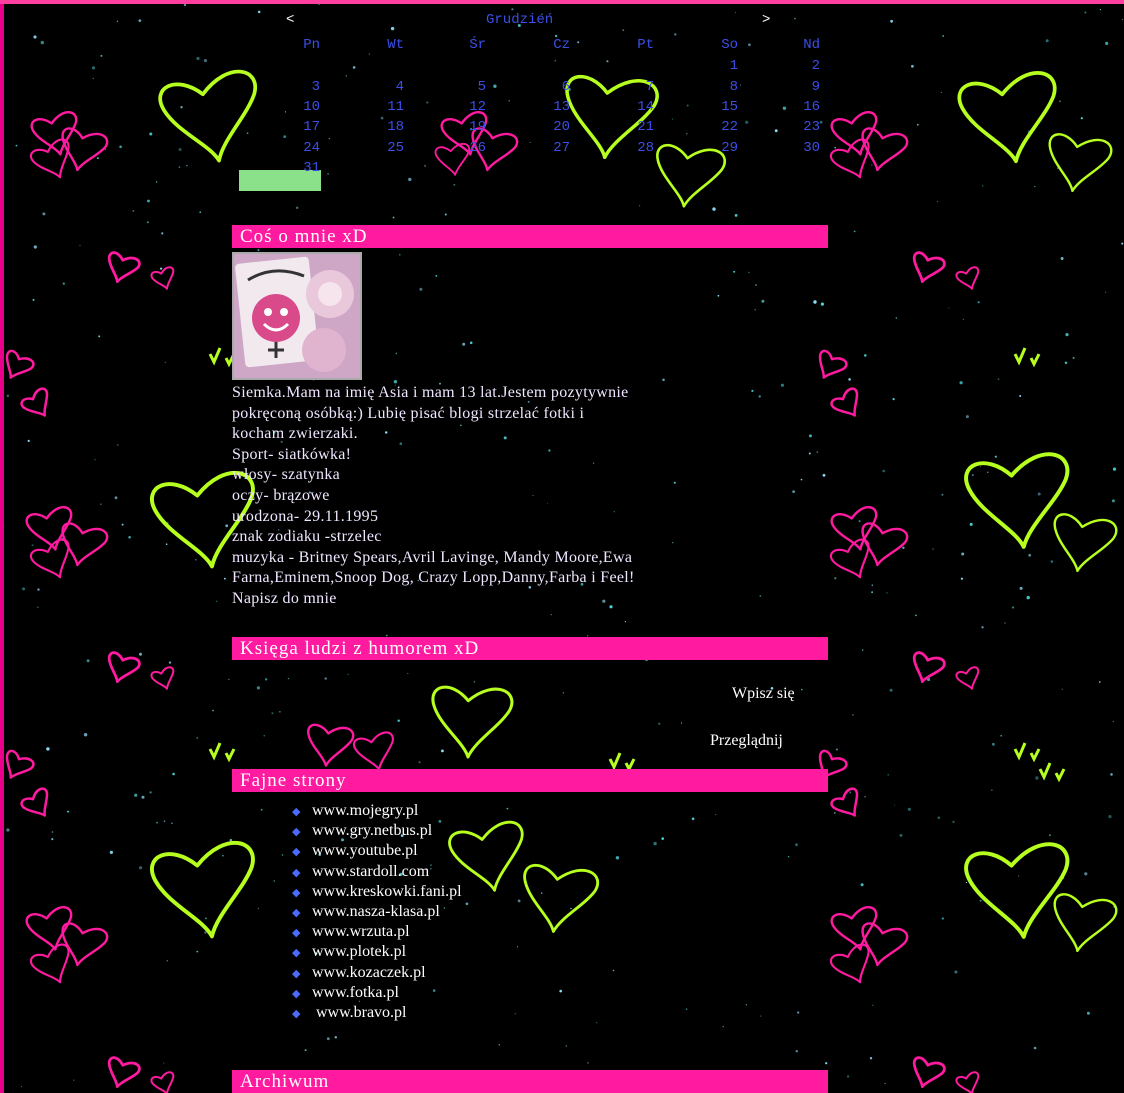 Image resolution: width=1124 pixels, height=1093 pixels. What do you see at coordinates (532, 599) in the screenshot?
I see `contact-link: Napisz do mnie` at bounding box center [532, 599].